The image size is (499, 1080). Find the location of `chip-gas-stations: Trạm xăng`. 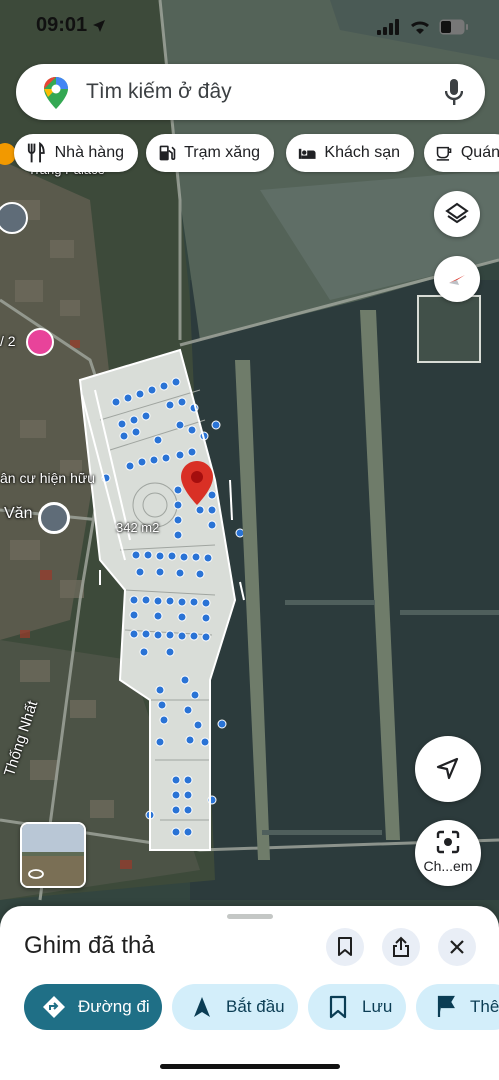

chip-gas-stations: Trạm xăng is located at coordinates (210, 153).